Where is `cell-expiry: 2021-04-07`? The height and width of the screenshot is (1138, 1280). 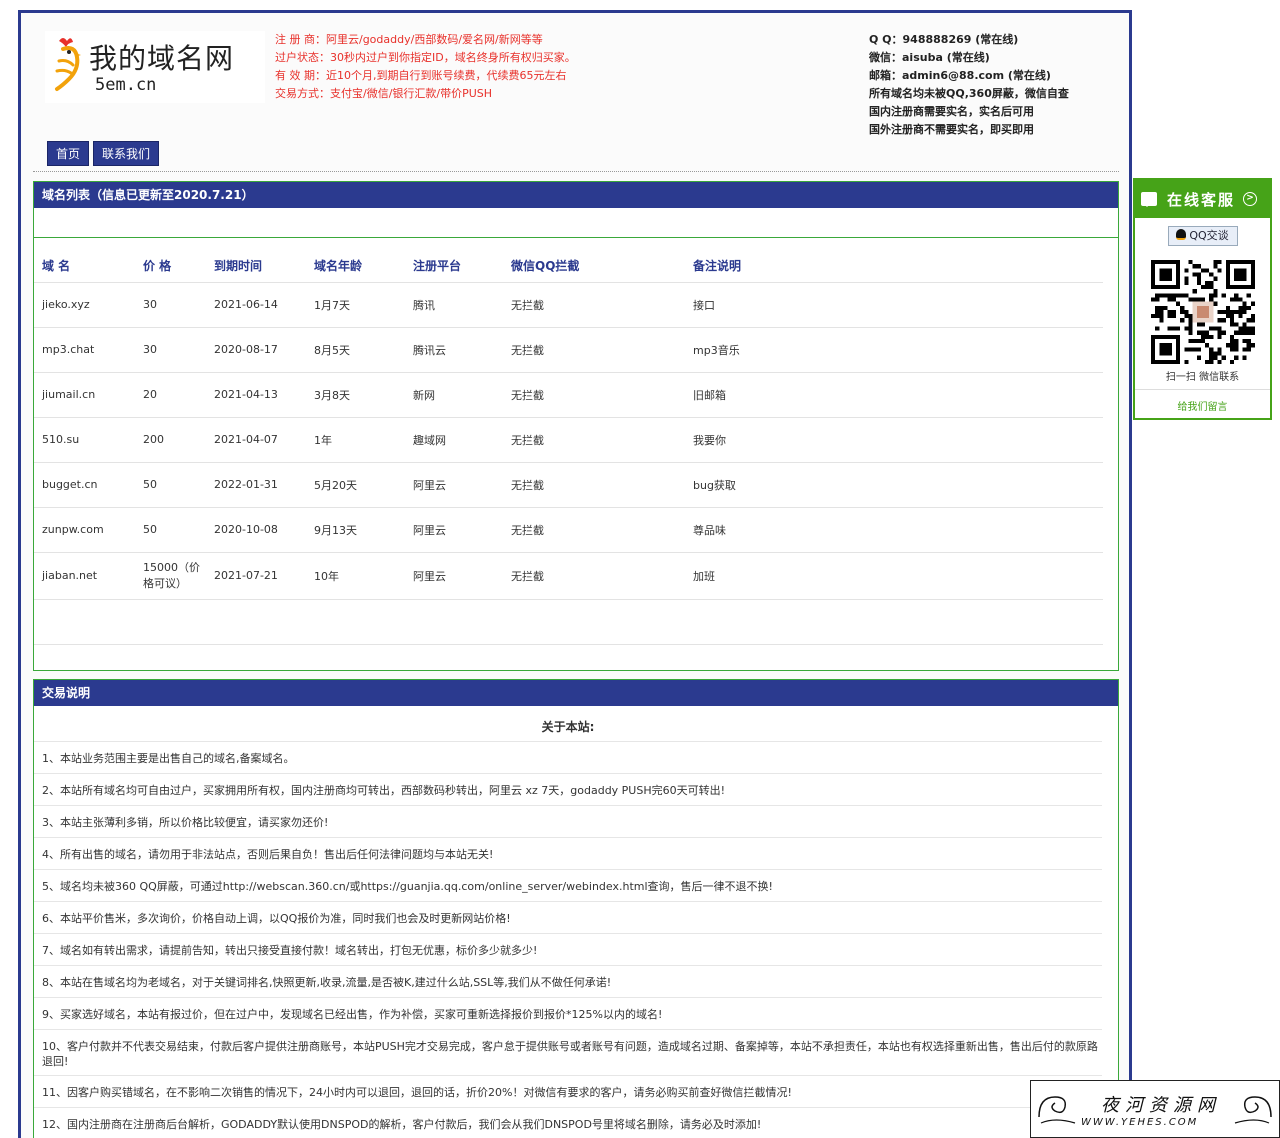 cell-expiry: 2021-04-07 is located at coordinates (256, 440).